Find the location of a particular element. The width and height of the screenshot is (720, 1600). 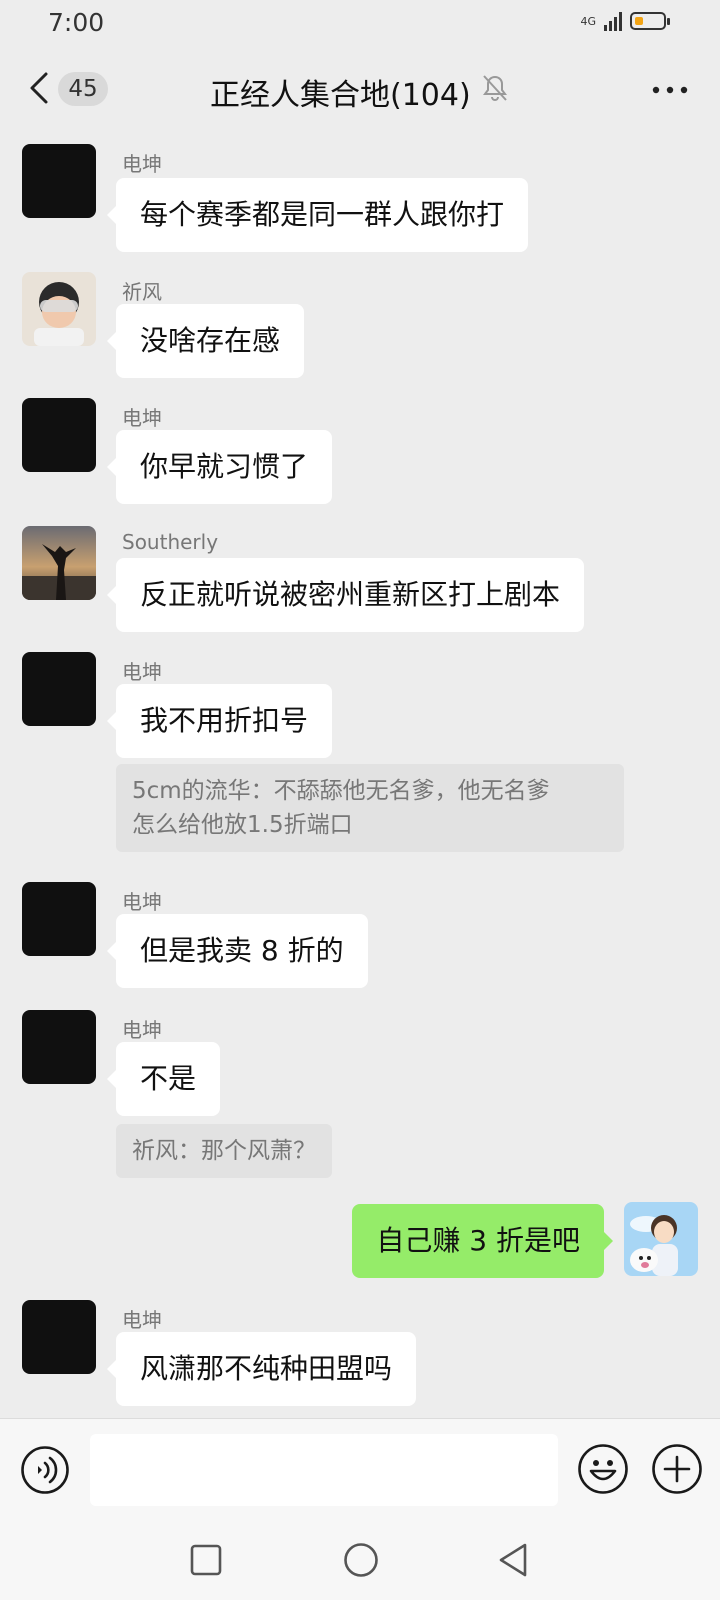

message-bubble: 风潇那不纯种田盟吗 is located at coordinates (261, 1369).